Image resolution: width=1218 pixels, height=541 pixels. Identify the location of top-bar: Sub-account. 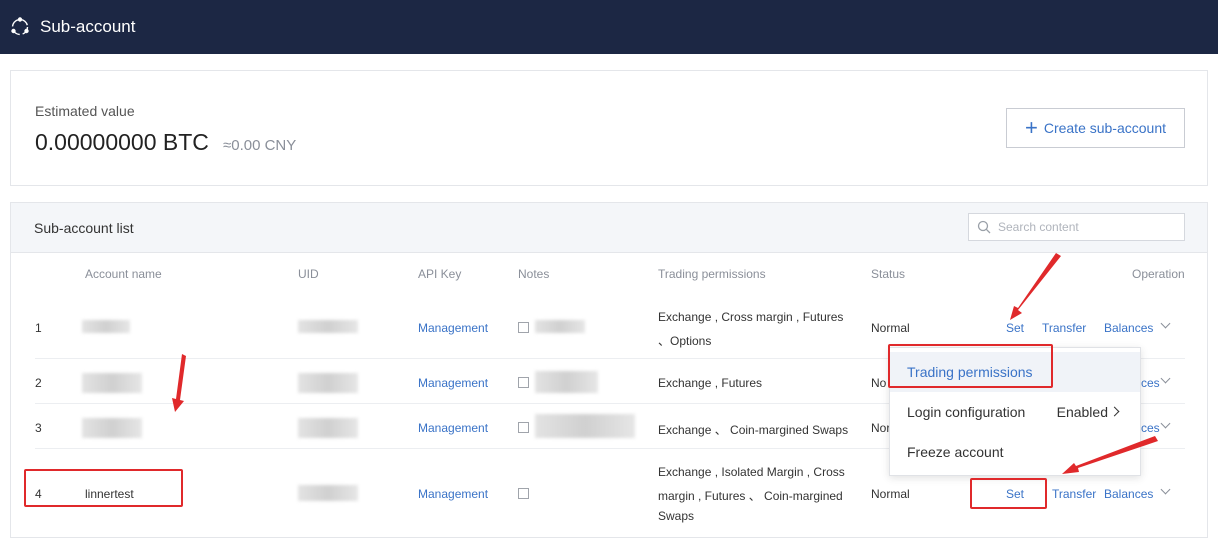
(609, 27).